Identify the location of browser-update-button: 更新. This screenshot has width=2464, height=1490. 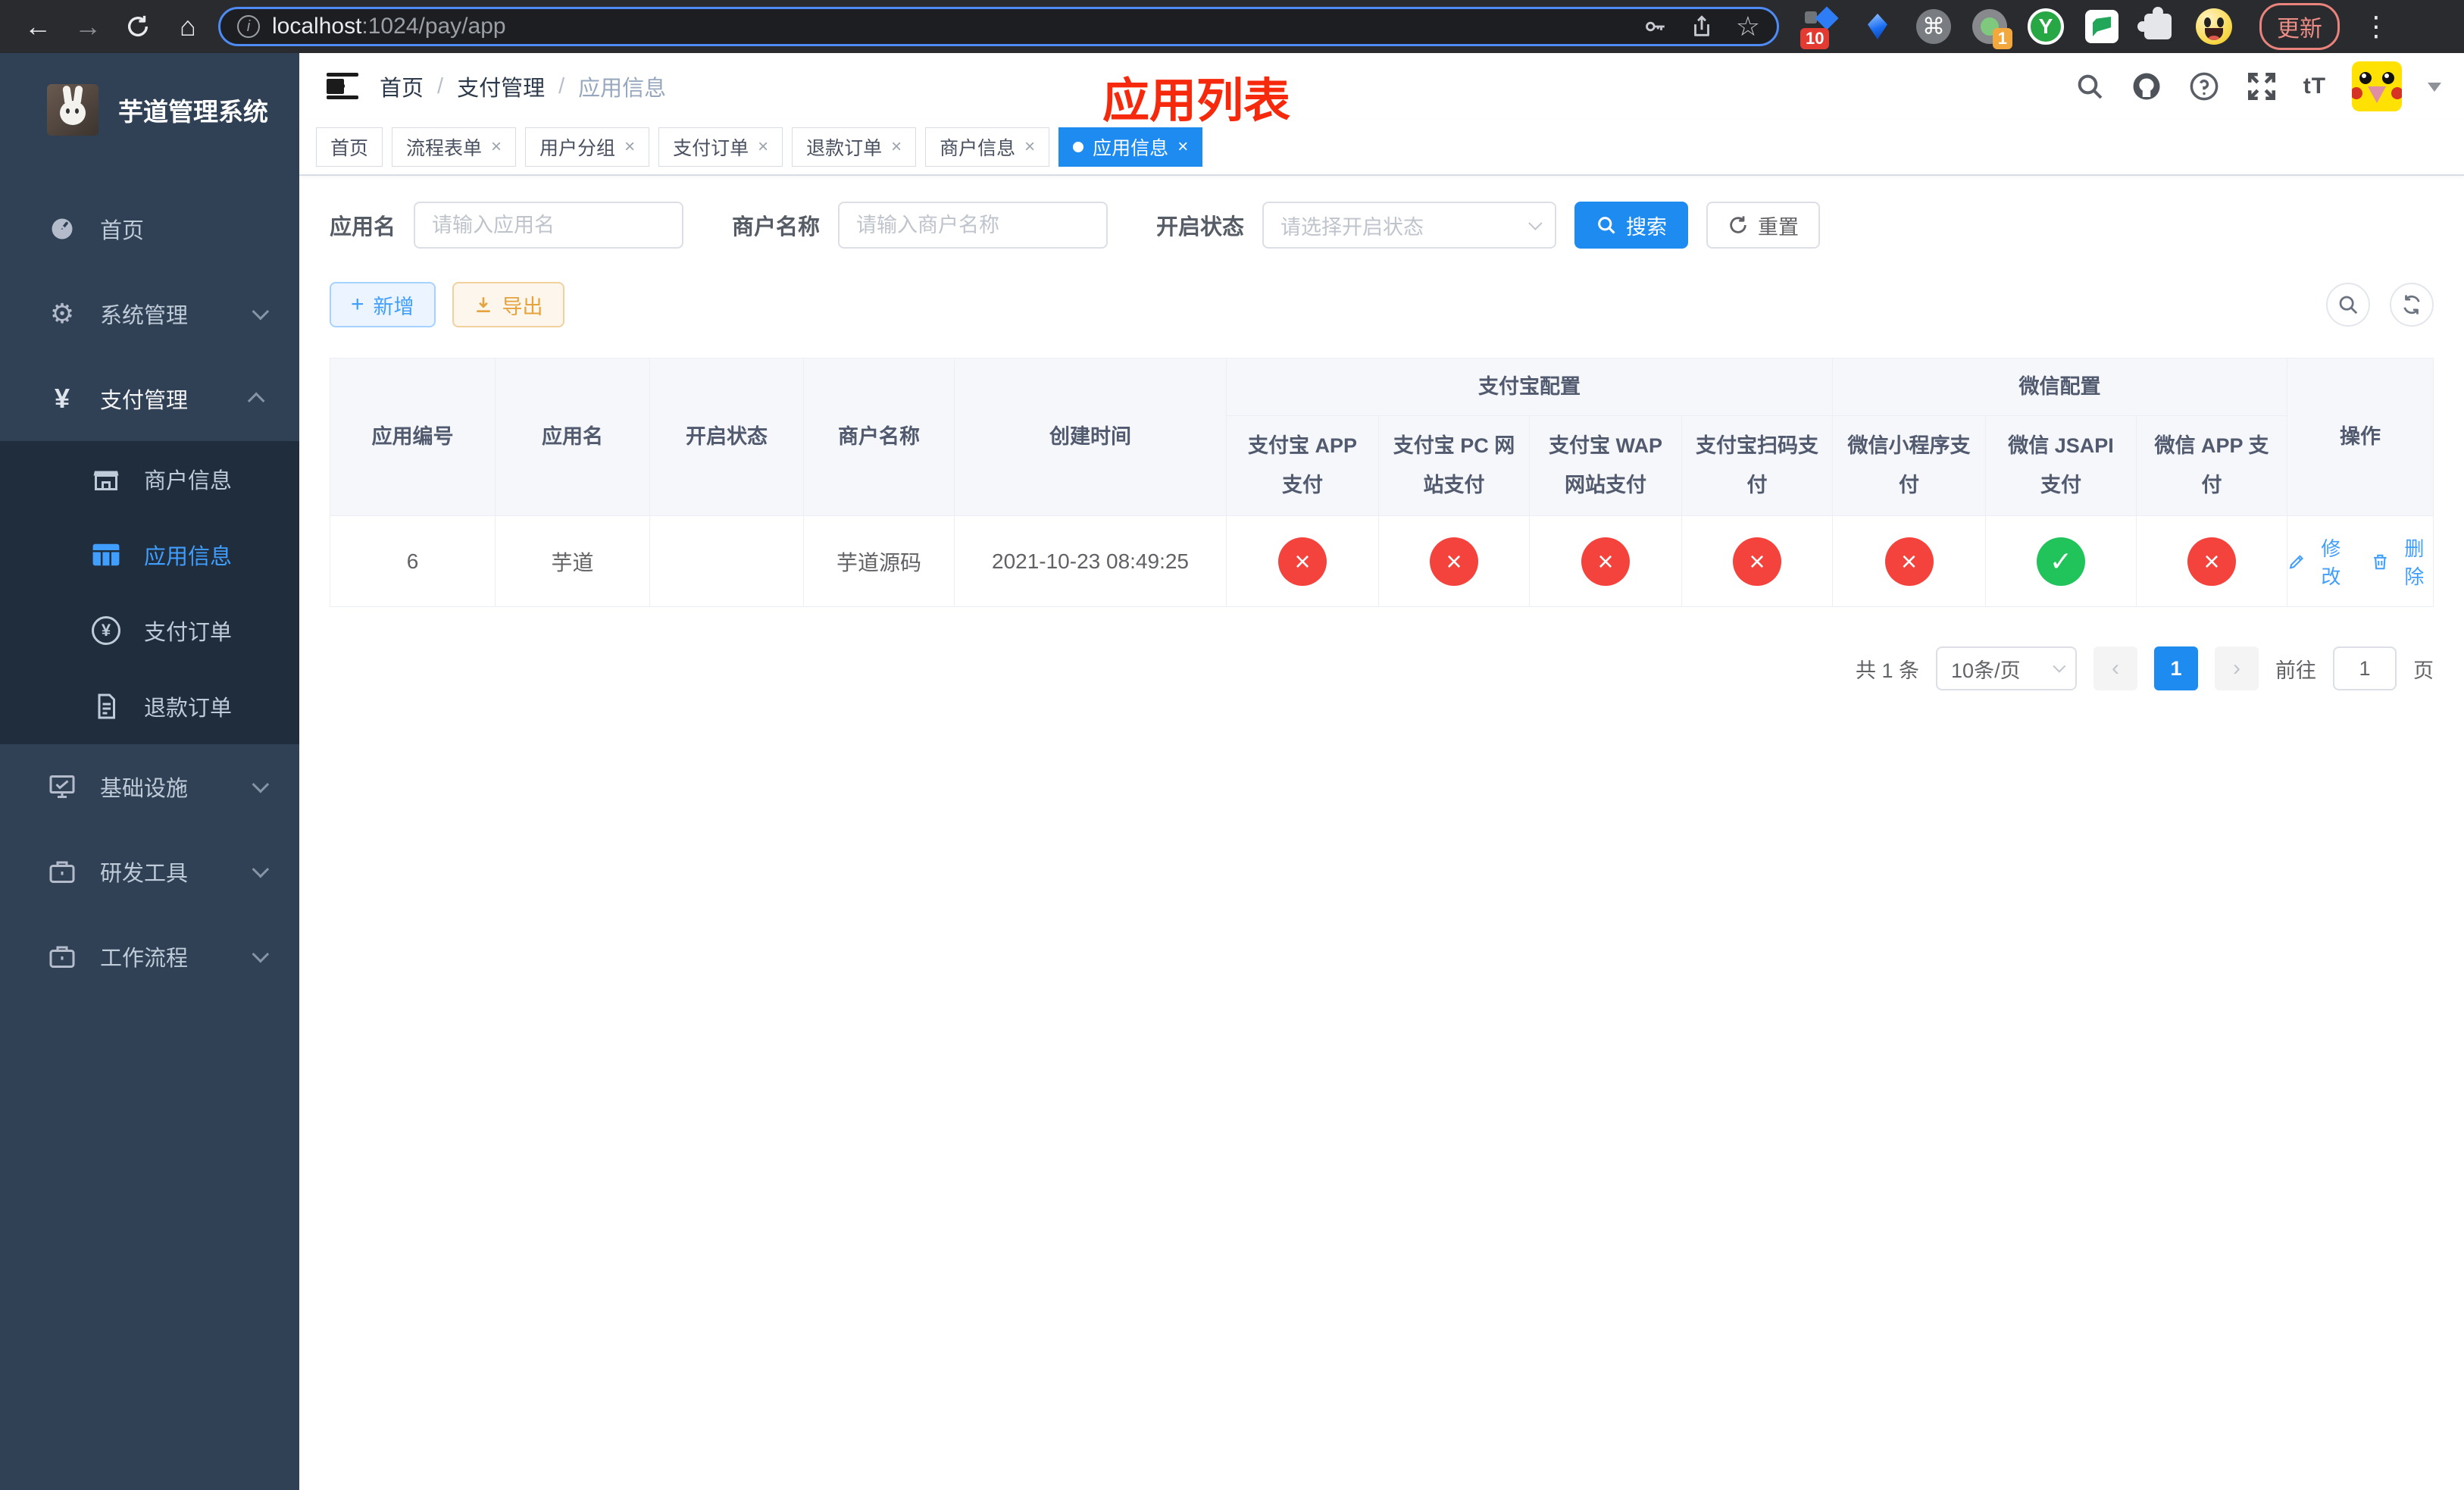
(2299, 27).